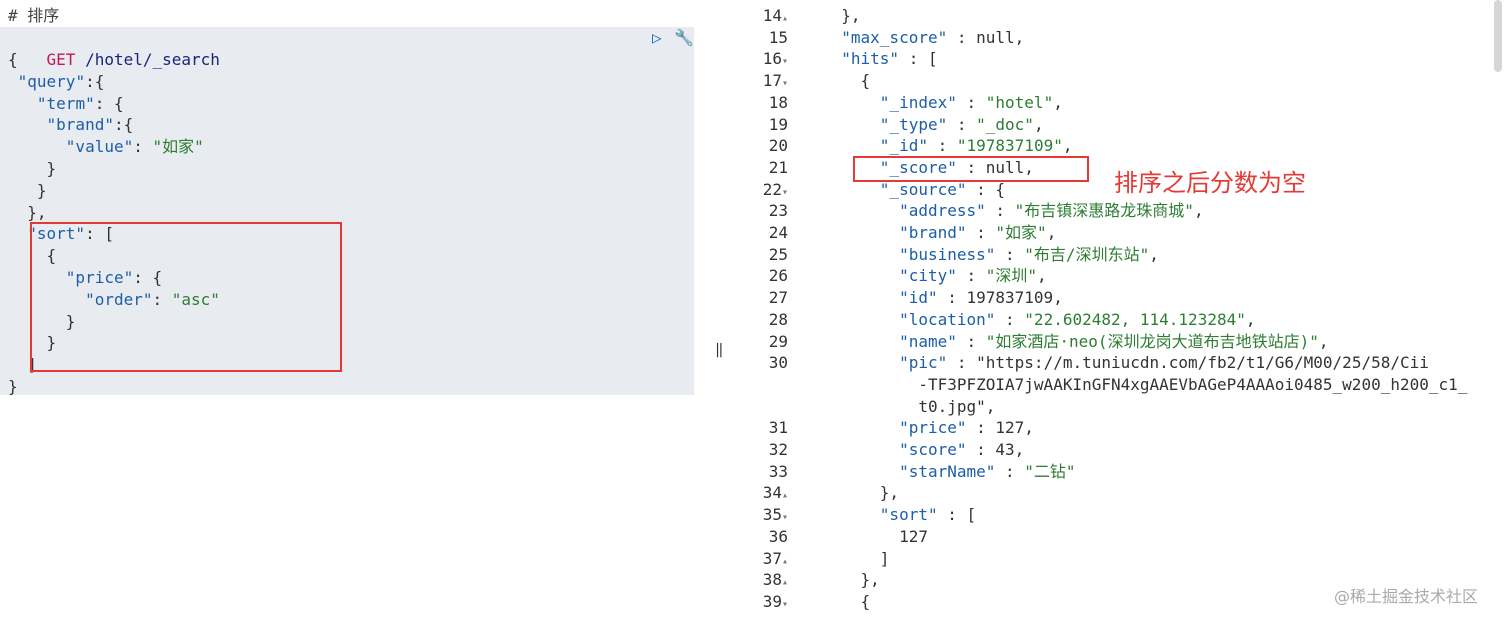  What do you see at coordinates (114, 48) in the screenshot?
I see `request-line: GET /hotel/_search` at bounding box center [114, 48].